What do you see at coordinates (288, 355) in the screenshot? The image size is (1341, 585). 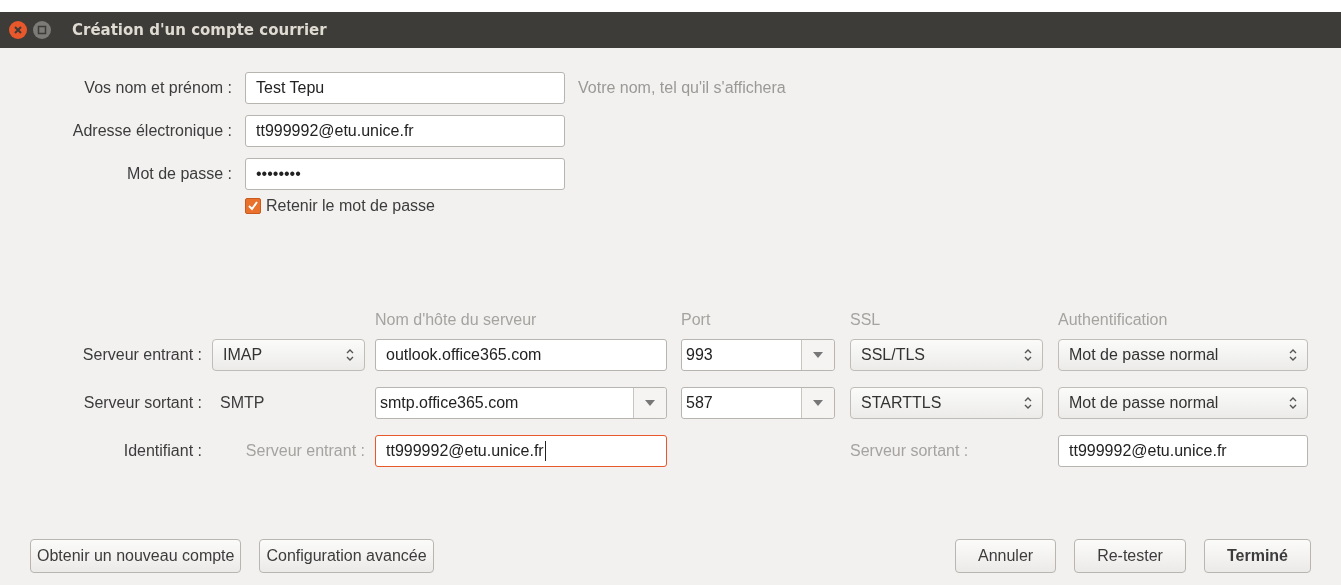 I see `protocol-dropdown: IMAP` at bounding box center [288, 355].